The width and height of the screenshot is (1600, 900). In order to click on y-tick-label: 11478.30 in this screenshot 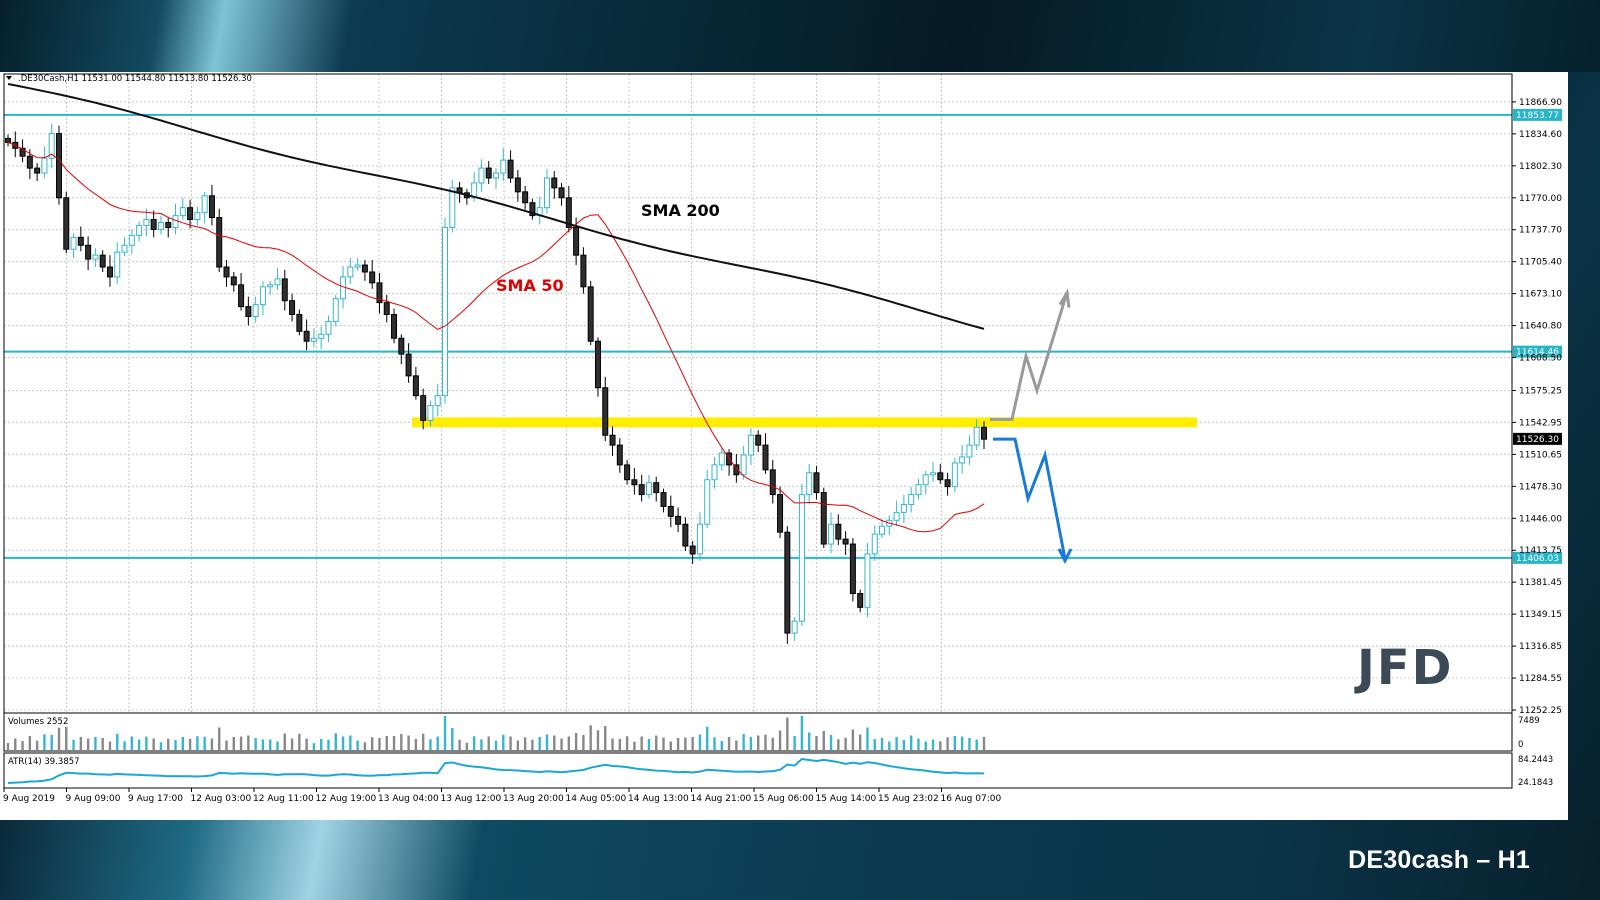, I will do `click(1540, 487)`.